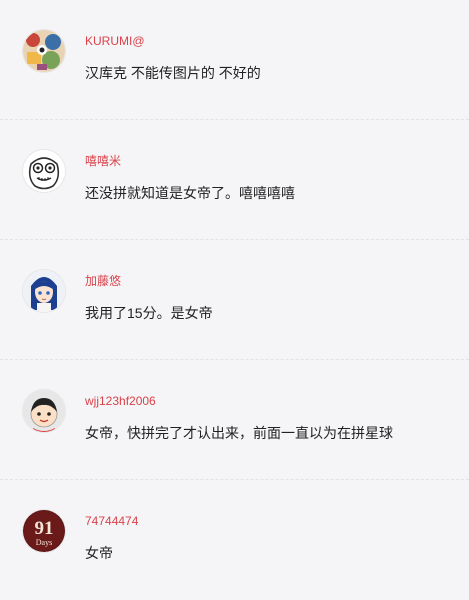 The image size is (469, 600). I want to click on comment-text: 女帝, so click(99, 553).